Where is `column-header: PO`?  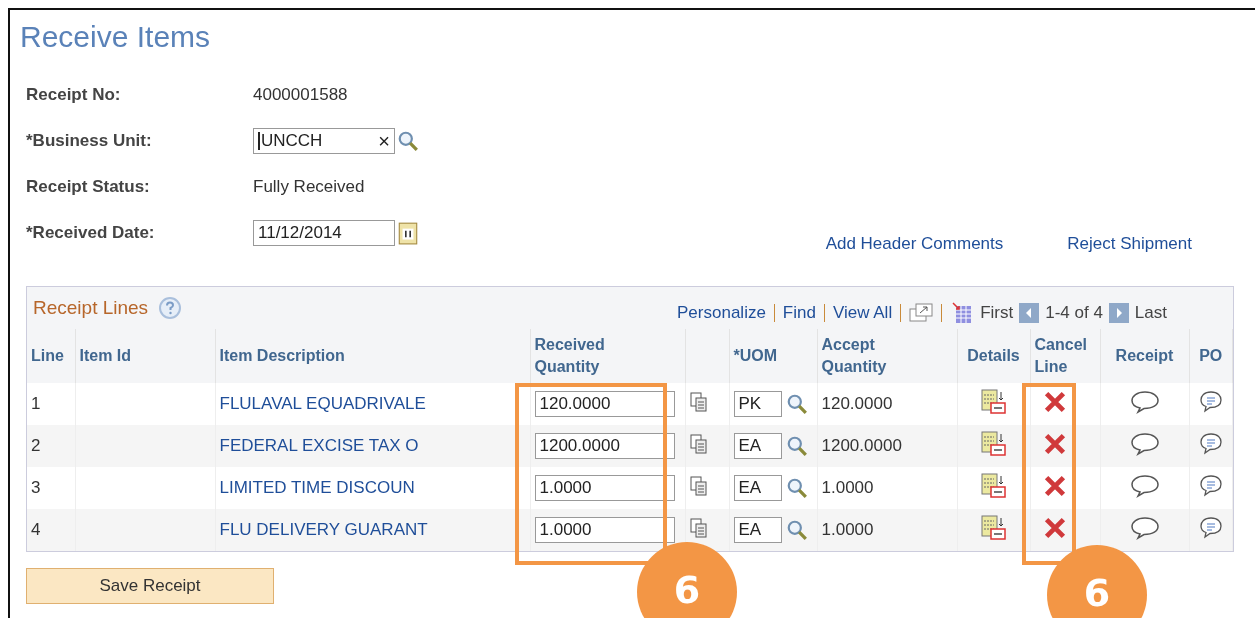
column-header: PO is located at coordinates (1211, 356).